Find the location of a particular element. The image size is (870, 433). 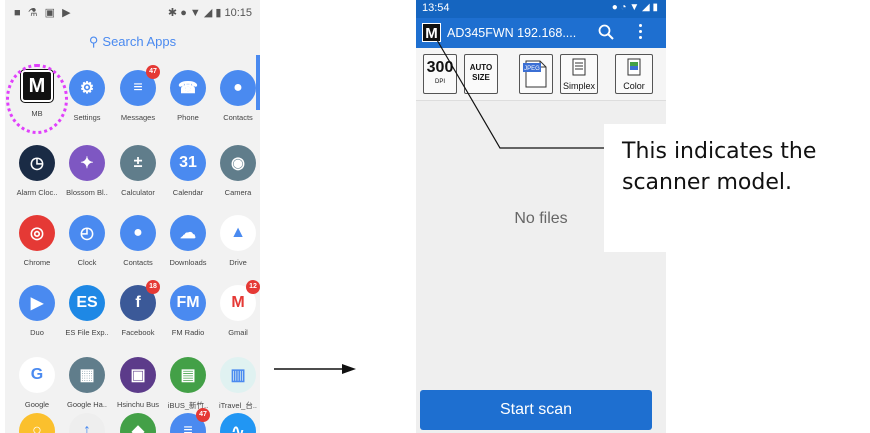

simplex-label: Simplex is located at coordinates (578, 86).